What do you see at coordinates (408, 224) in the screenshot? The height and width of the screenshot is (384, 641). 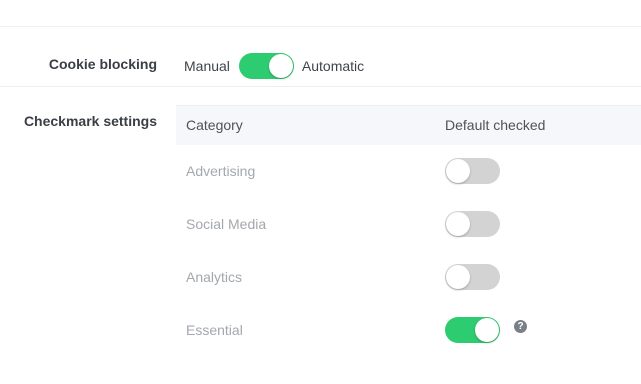 I see `table-row: Social Media` at bounding box center [408, 224].